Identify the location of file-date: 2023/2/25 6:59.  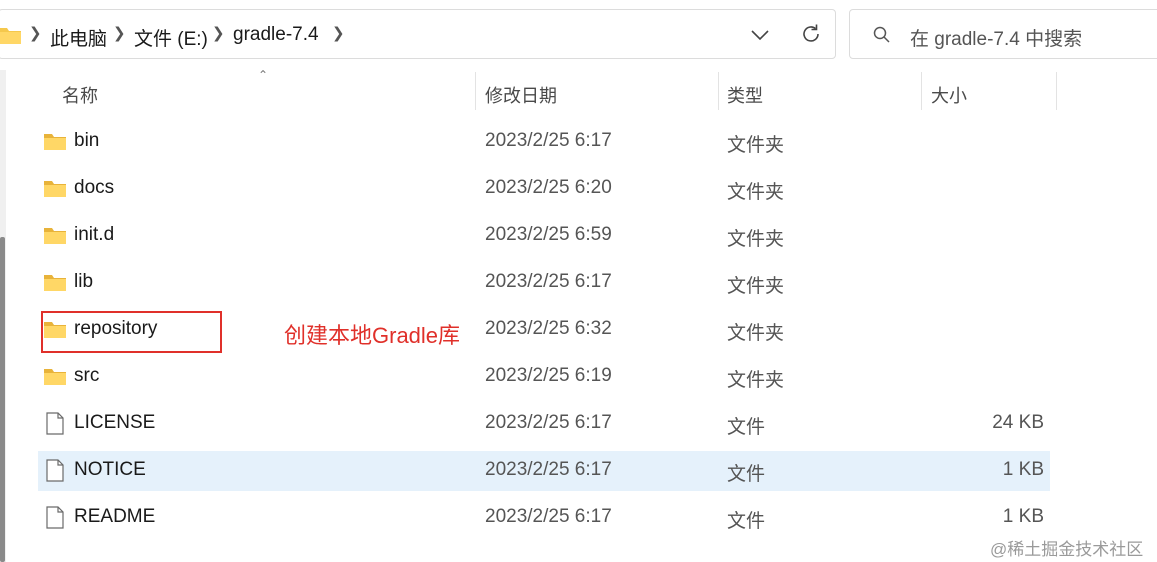
(548, 234).